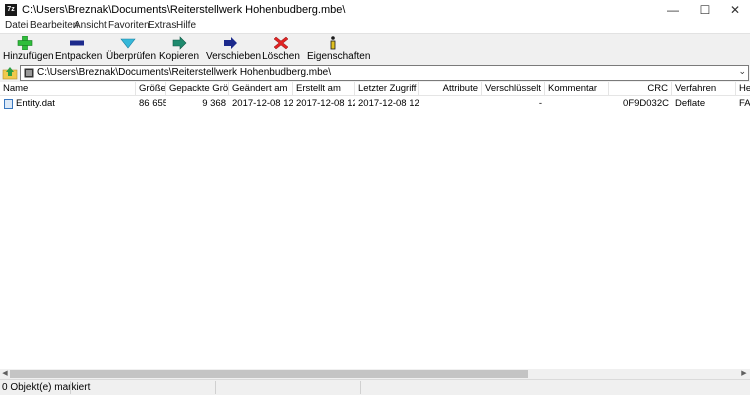 This screenshot has height=395, width=750. Describe the element at coordinates (131, 49) in the screenshot. I see `test-button: Überprüfen` at that location.